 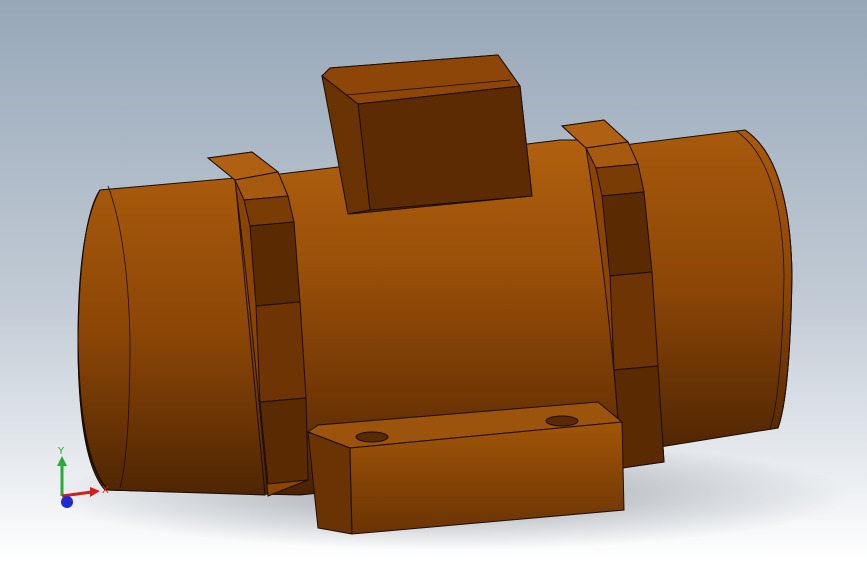 What do you see at coordinates (67, 502) in the screenshot?
I see `z-axis-dot` at bounding box center [67, 502].